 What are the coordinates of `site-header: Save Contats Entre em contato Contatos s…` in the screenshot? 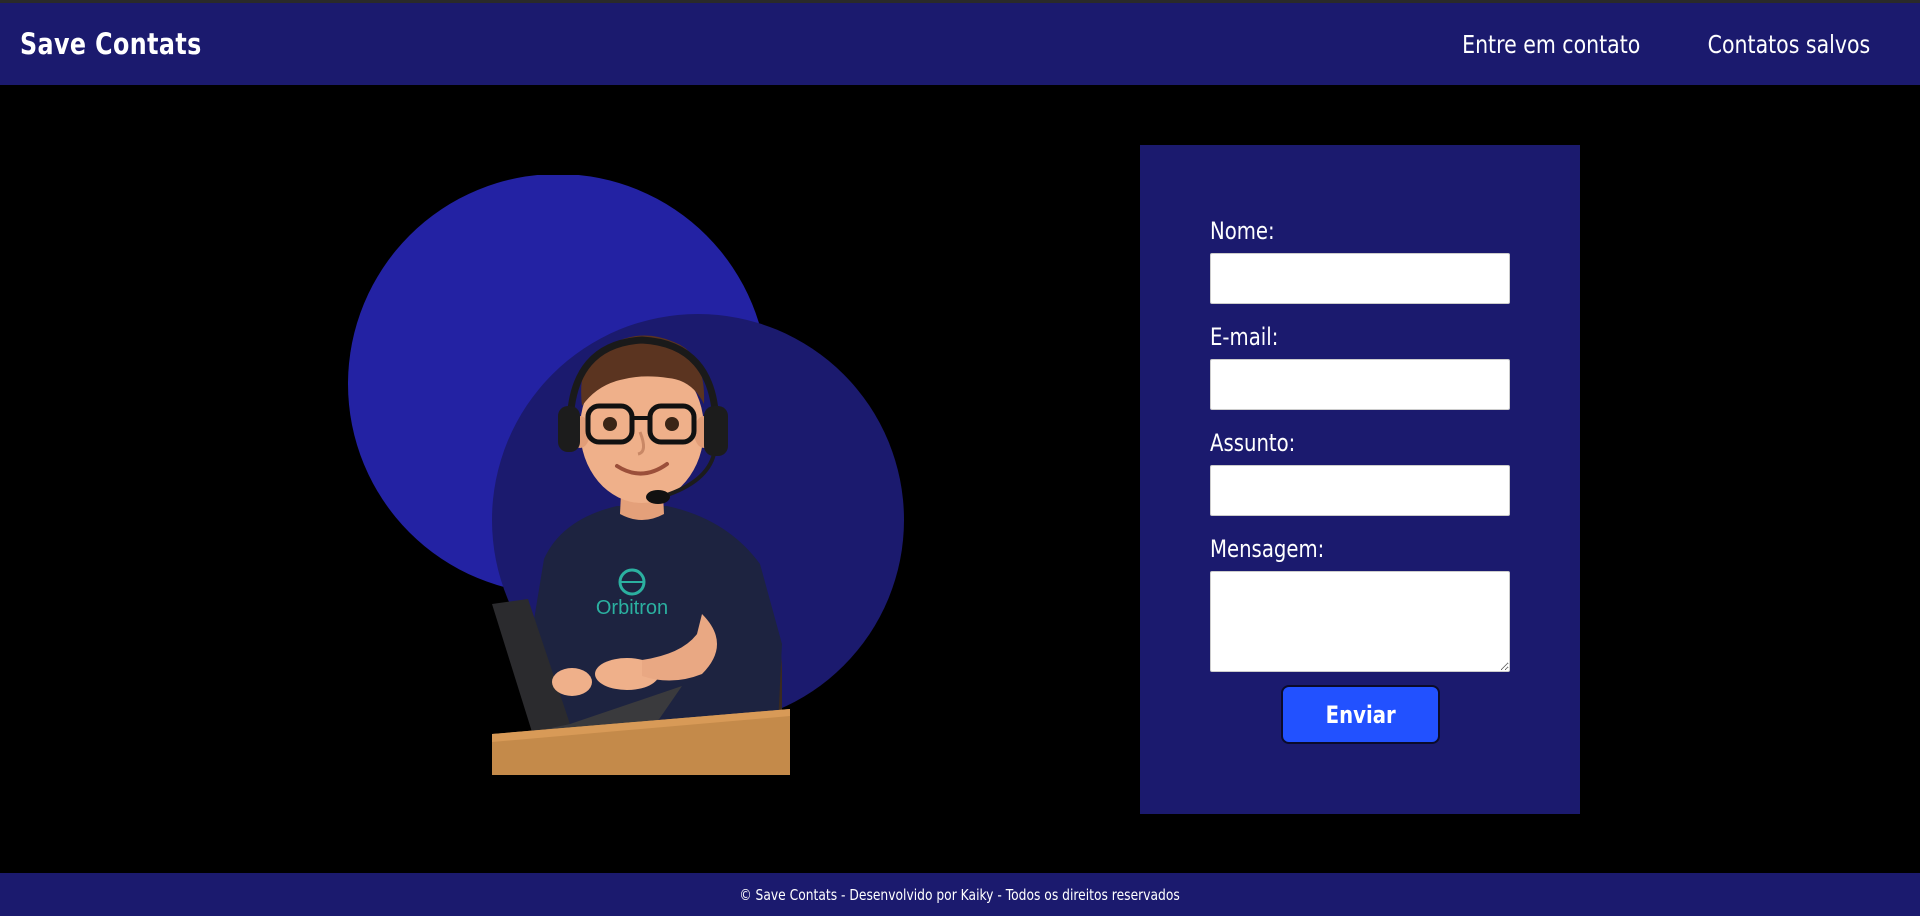 It's located at (960, 44).